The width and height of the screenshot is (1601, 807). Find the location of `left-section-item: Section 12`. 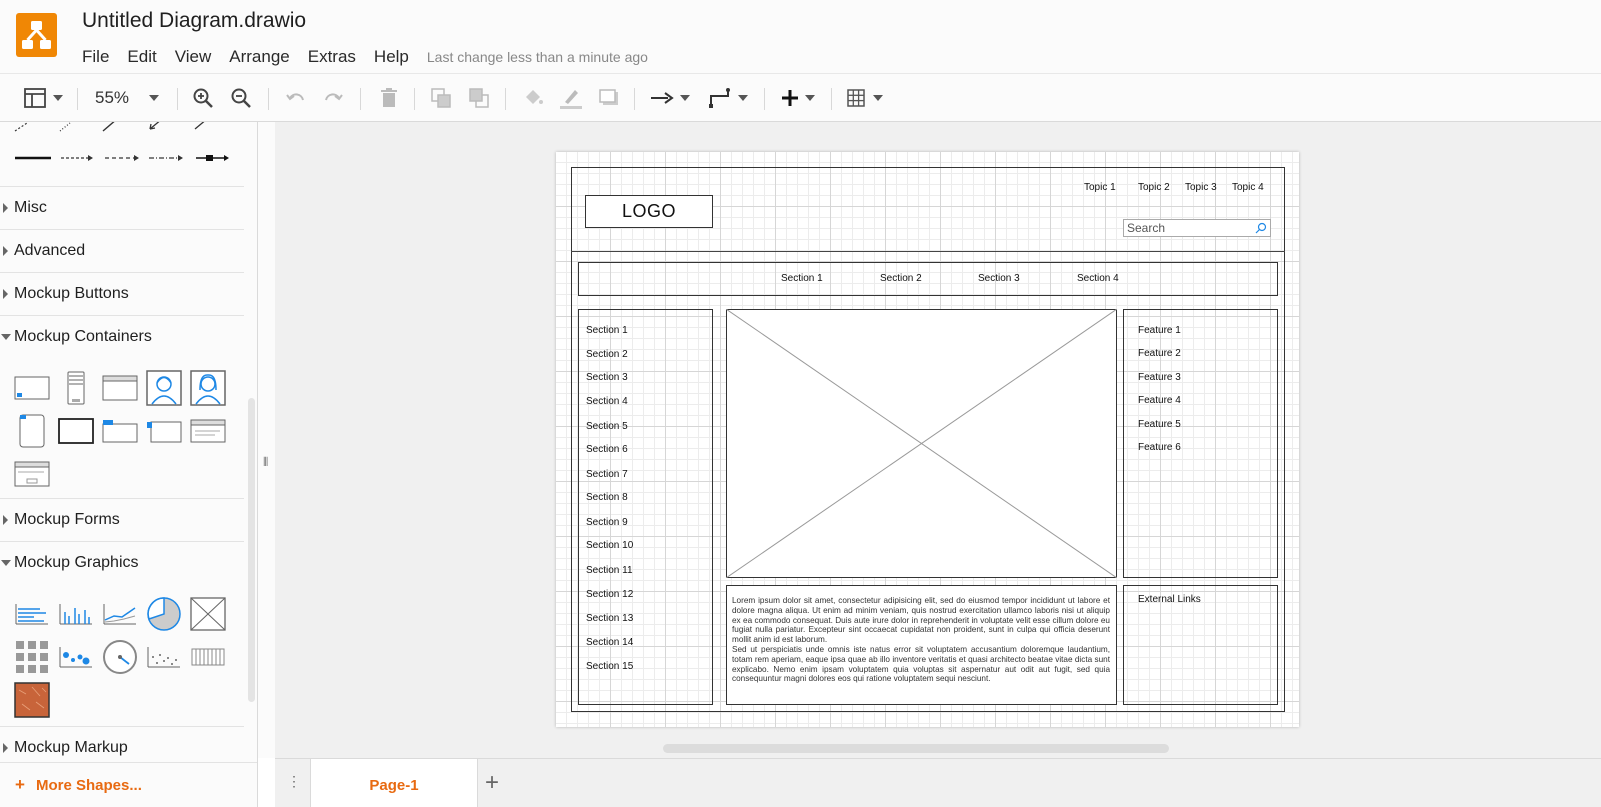

left-section-item: Section 12 is located at coordinates (609, 594).